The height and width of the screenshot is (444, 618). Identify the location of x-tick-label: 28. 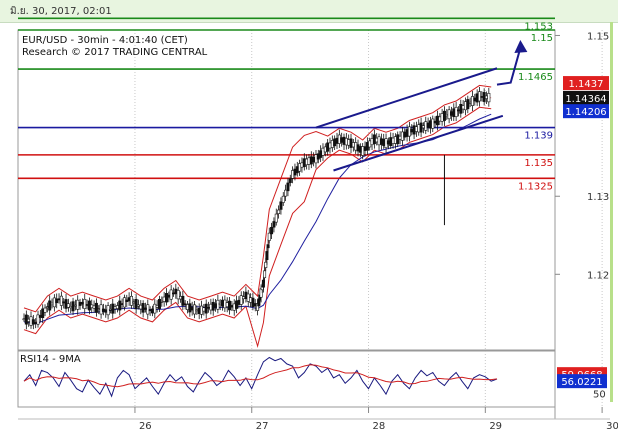
(379, 426).